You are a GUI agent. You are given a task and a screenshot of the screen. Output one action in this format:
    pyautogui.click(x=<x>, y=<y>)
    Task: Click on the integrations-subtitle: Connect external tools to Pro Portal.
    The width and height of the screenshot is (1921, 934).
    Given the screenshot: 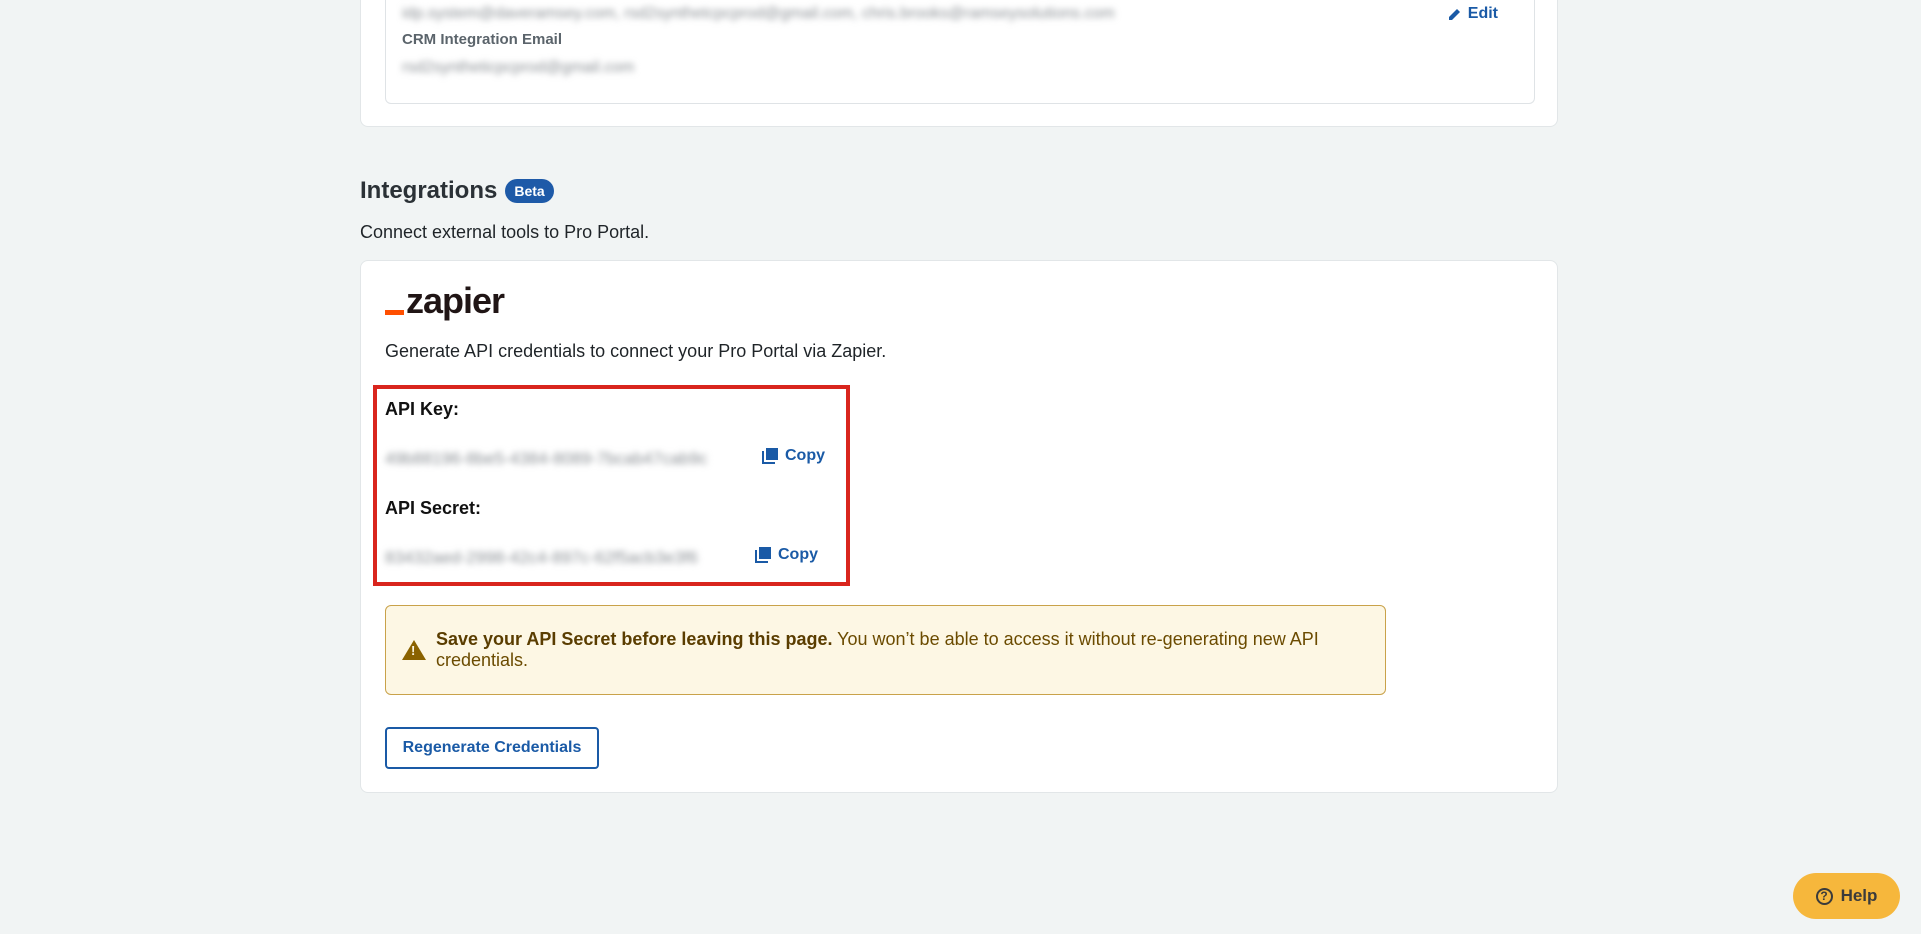 What is the action you would take?
    pyautogui.click(x=505, y=232)
    